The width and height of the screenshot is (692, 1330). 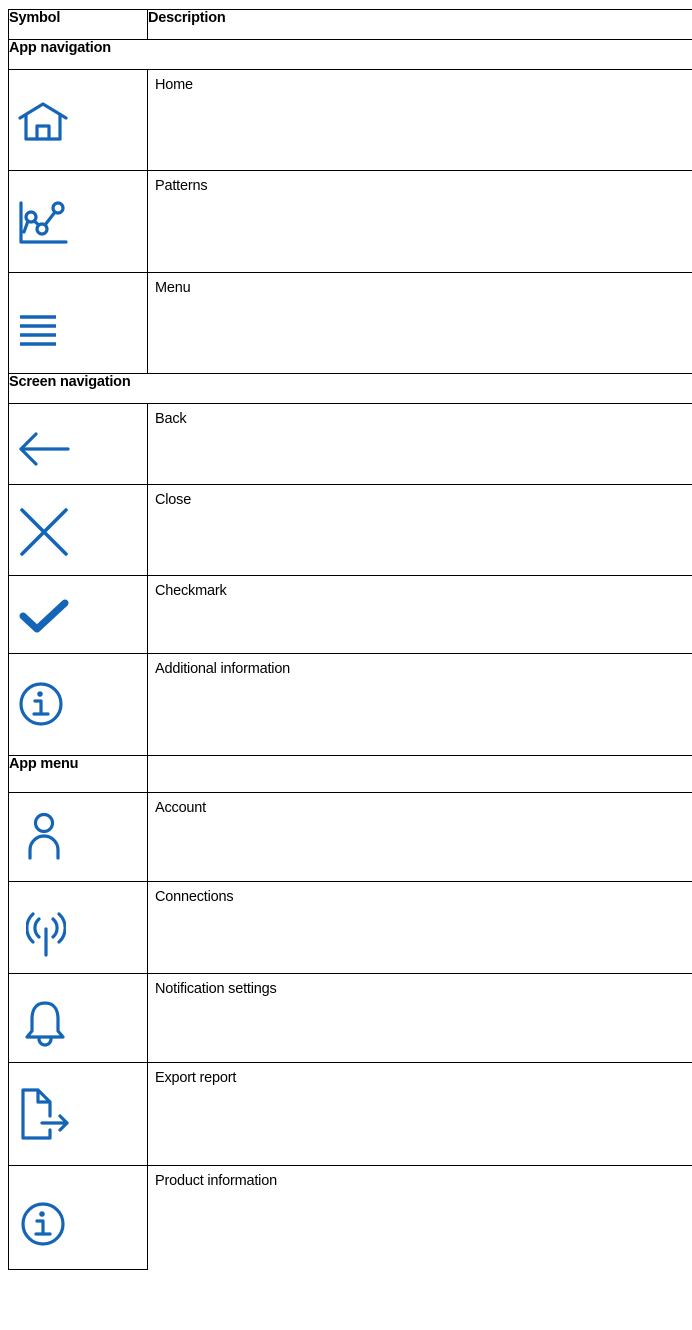 I want to click on patterns-icon, so click(x=43, y=222).